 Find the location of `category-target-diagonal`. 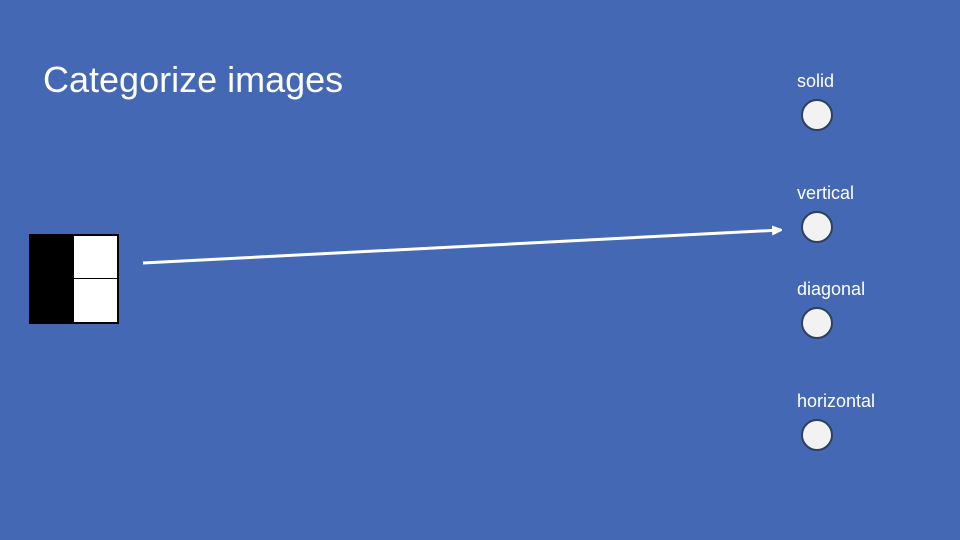

category-target-diagonal is located at coordinates (817, 323).